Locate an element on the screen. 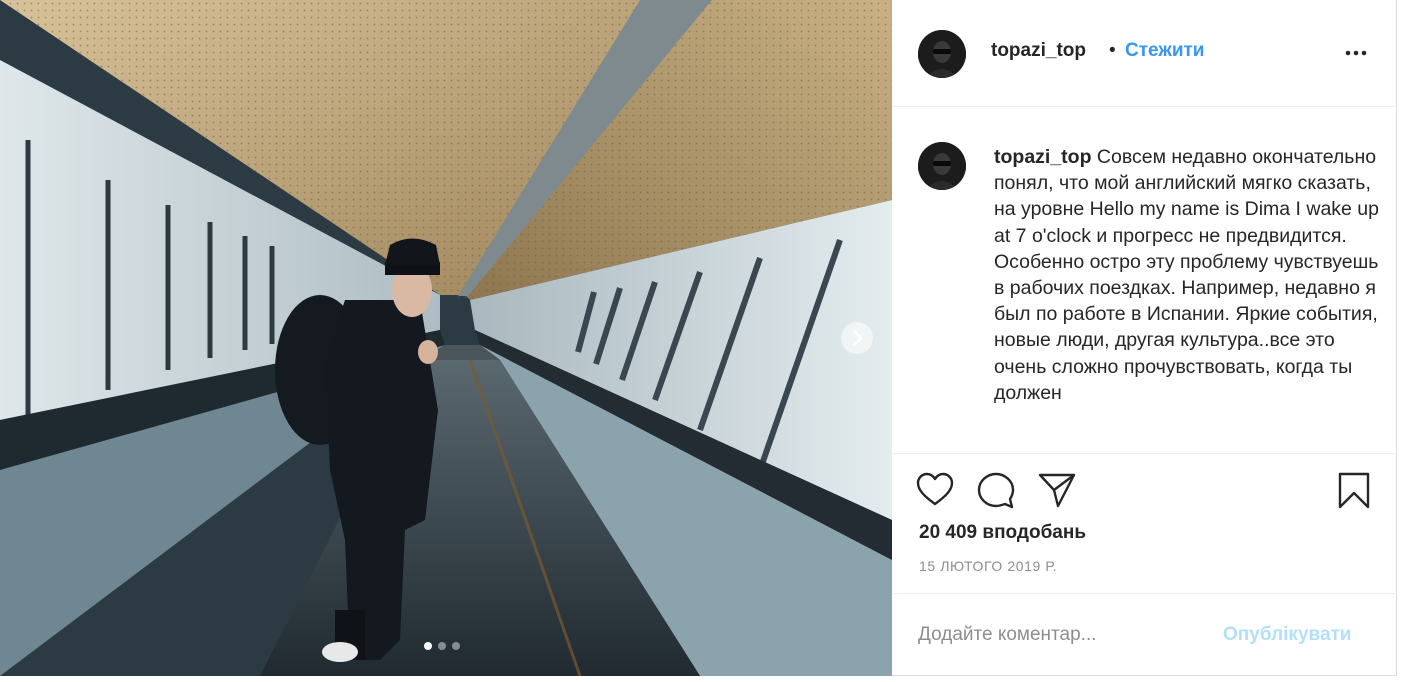 This screenshot has width=1402, height=682. paper-plane-icon is located at coordinates (1057, 490).